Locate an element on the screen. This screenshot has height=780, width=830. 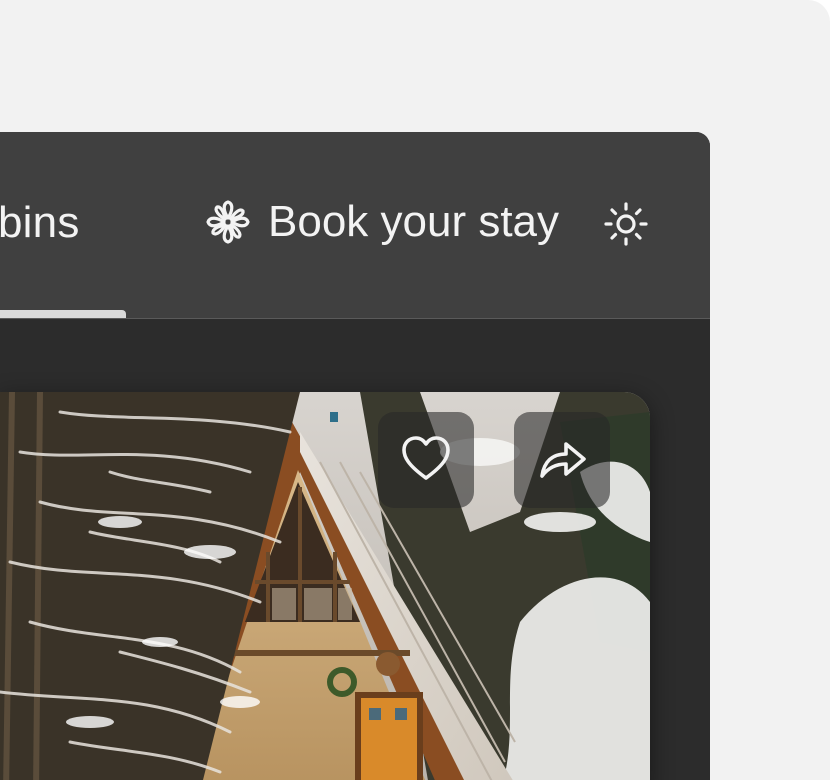
heart-icon is located at coordinates (426, 458).